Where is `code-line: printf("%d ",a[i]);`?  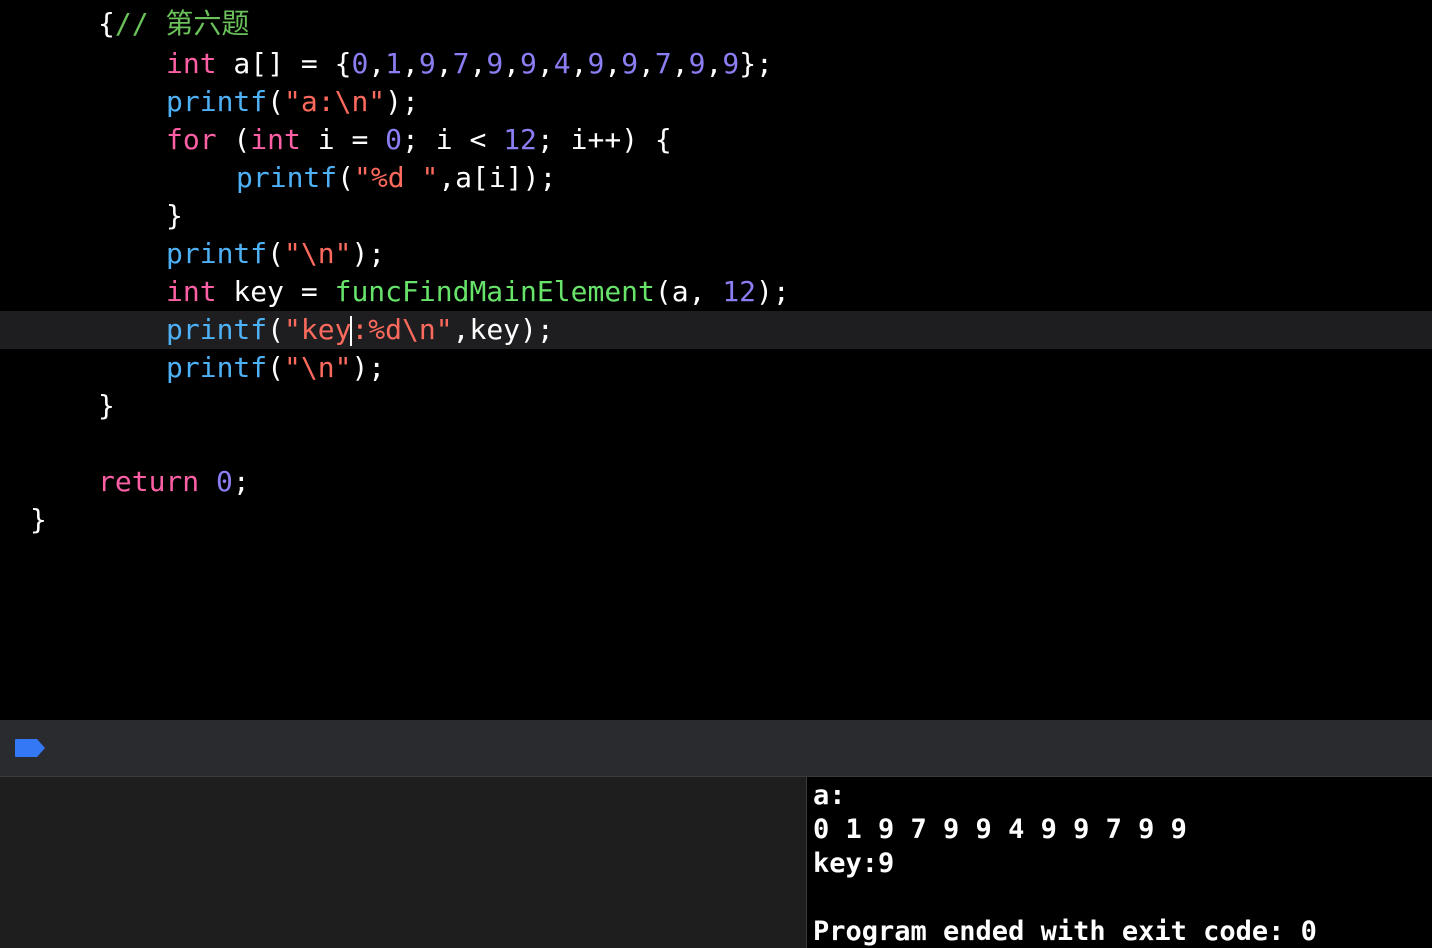 code-line: printf("%d ",a[i]); is located at coordinates (716, 178).